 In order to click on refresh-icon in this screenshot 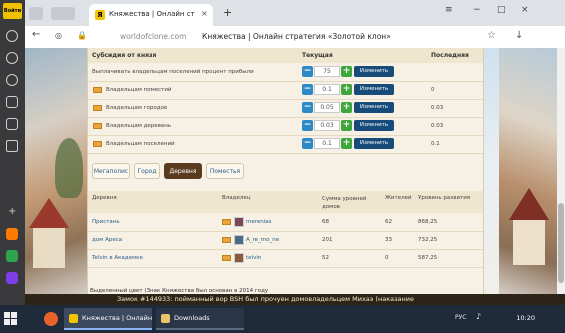, I will do `click(12, 58)`.